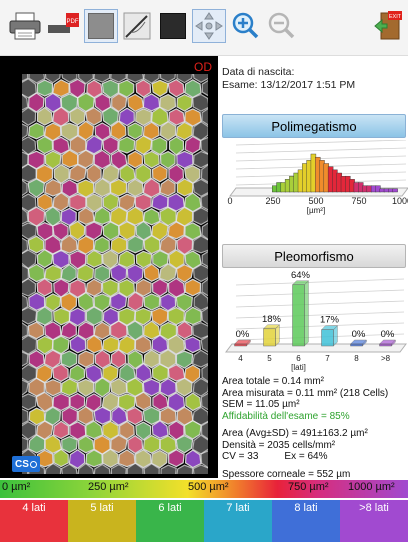 The image size is (408, 542). I want to click on zoom-out-icon, so click(281, 26).